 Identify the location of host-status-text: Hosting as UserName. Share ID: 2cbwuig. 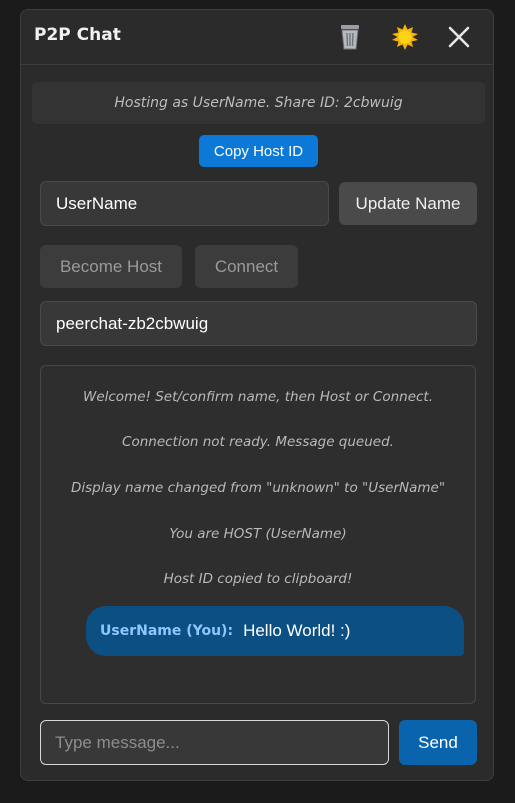
(258, 103).